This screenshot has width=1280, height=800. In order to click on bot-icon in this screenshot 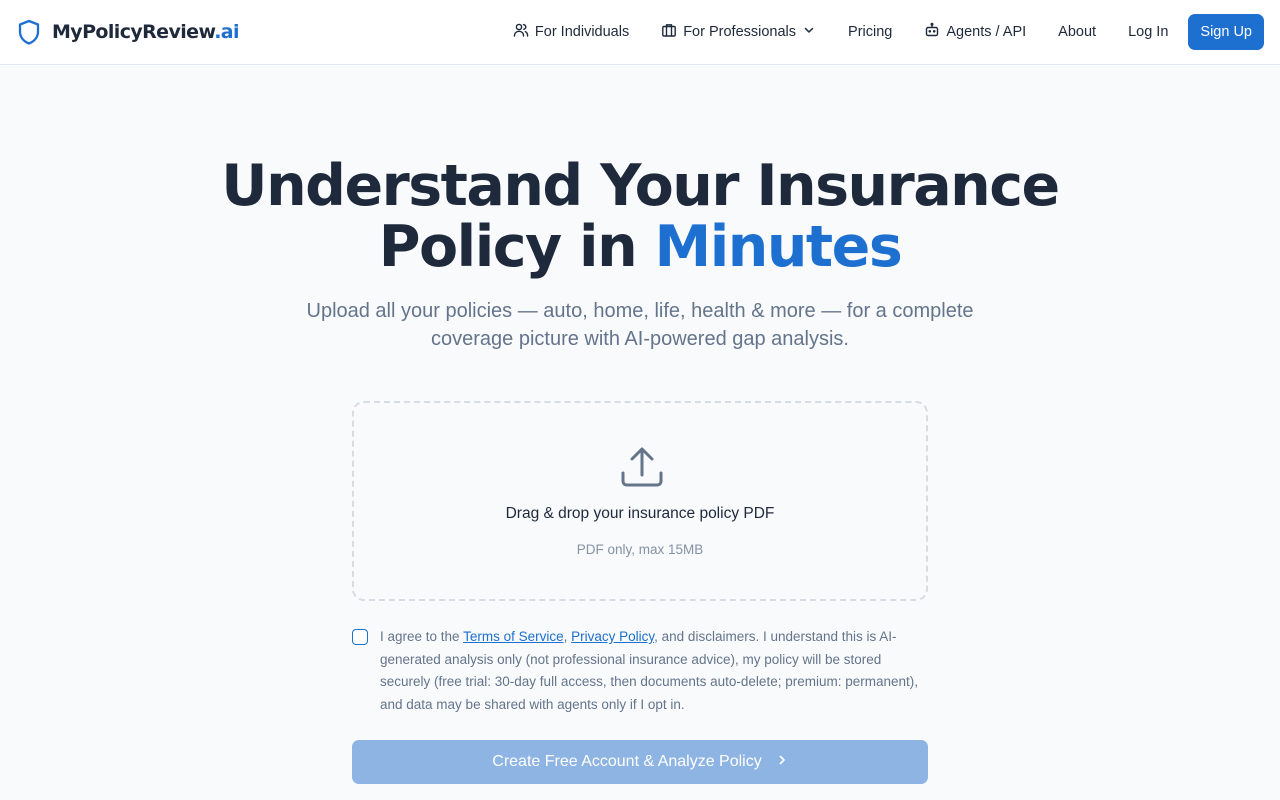, I will do `click(932, 32)`.